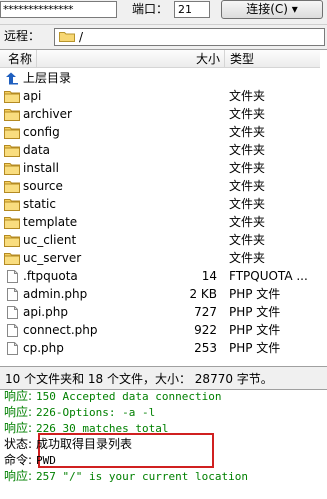 The width and height of the screenshot is (327, 499). What do you see at coordinates (46, 460) in the screenshot?
I see `log-message: PWD` at bounding box center [46, 460].